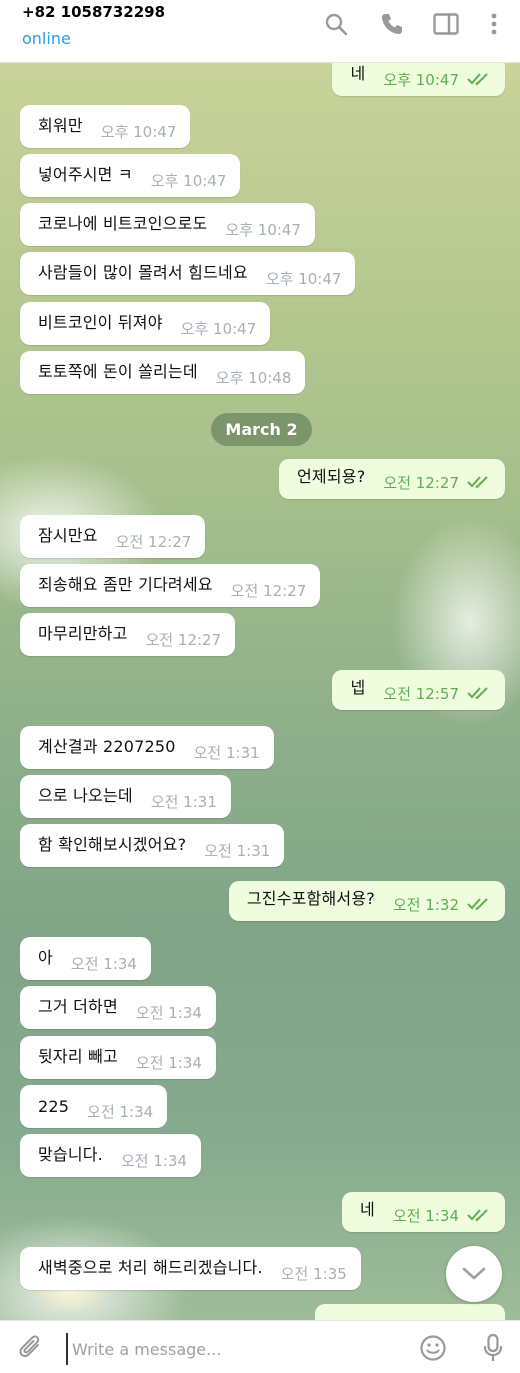 The height and width of the screenshot is (1373, 520). I want to click on message-time: 오후 10:48, so click(253, 378).